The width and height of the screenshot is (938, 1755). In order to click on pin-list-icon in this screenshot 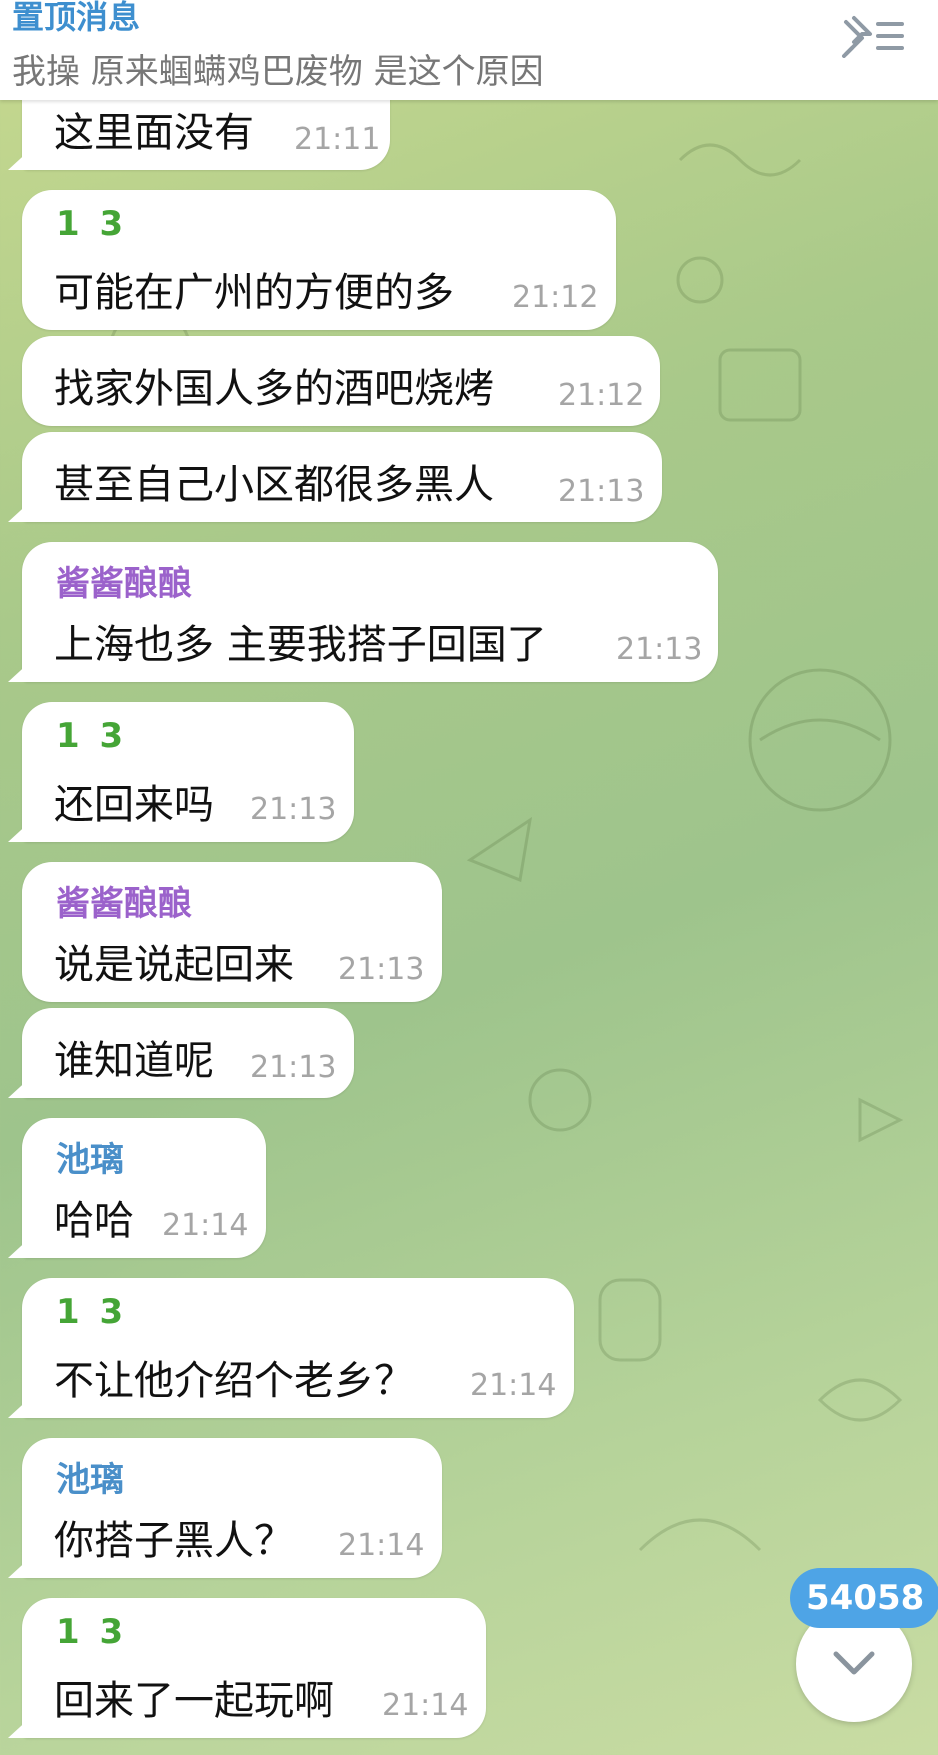, I will do `click(870, 36)`.